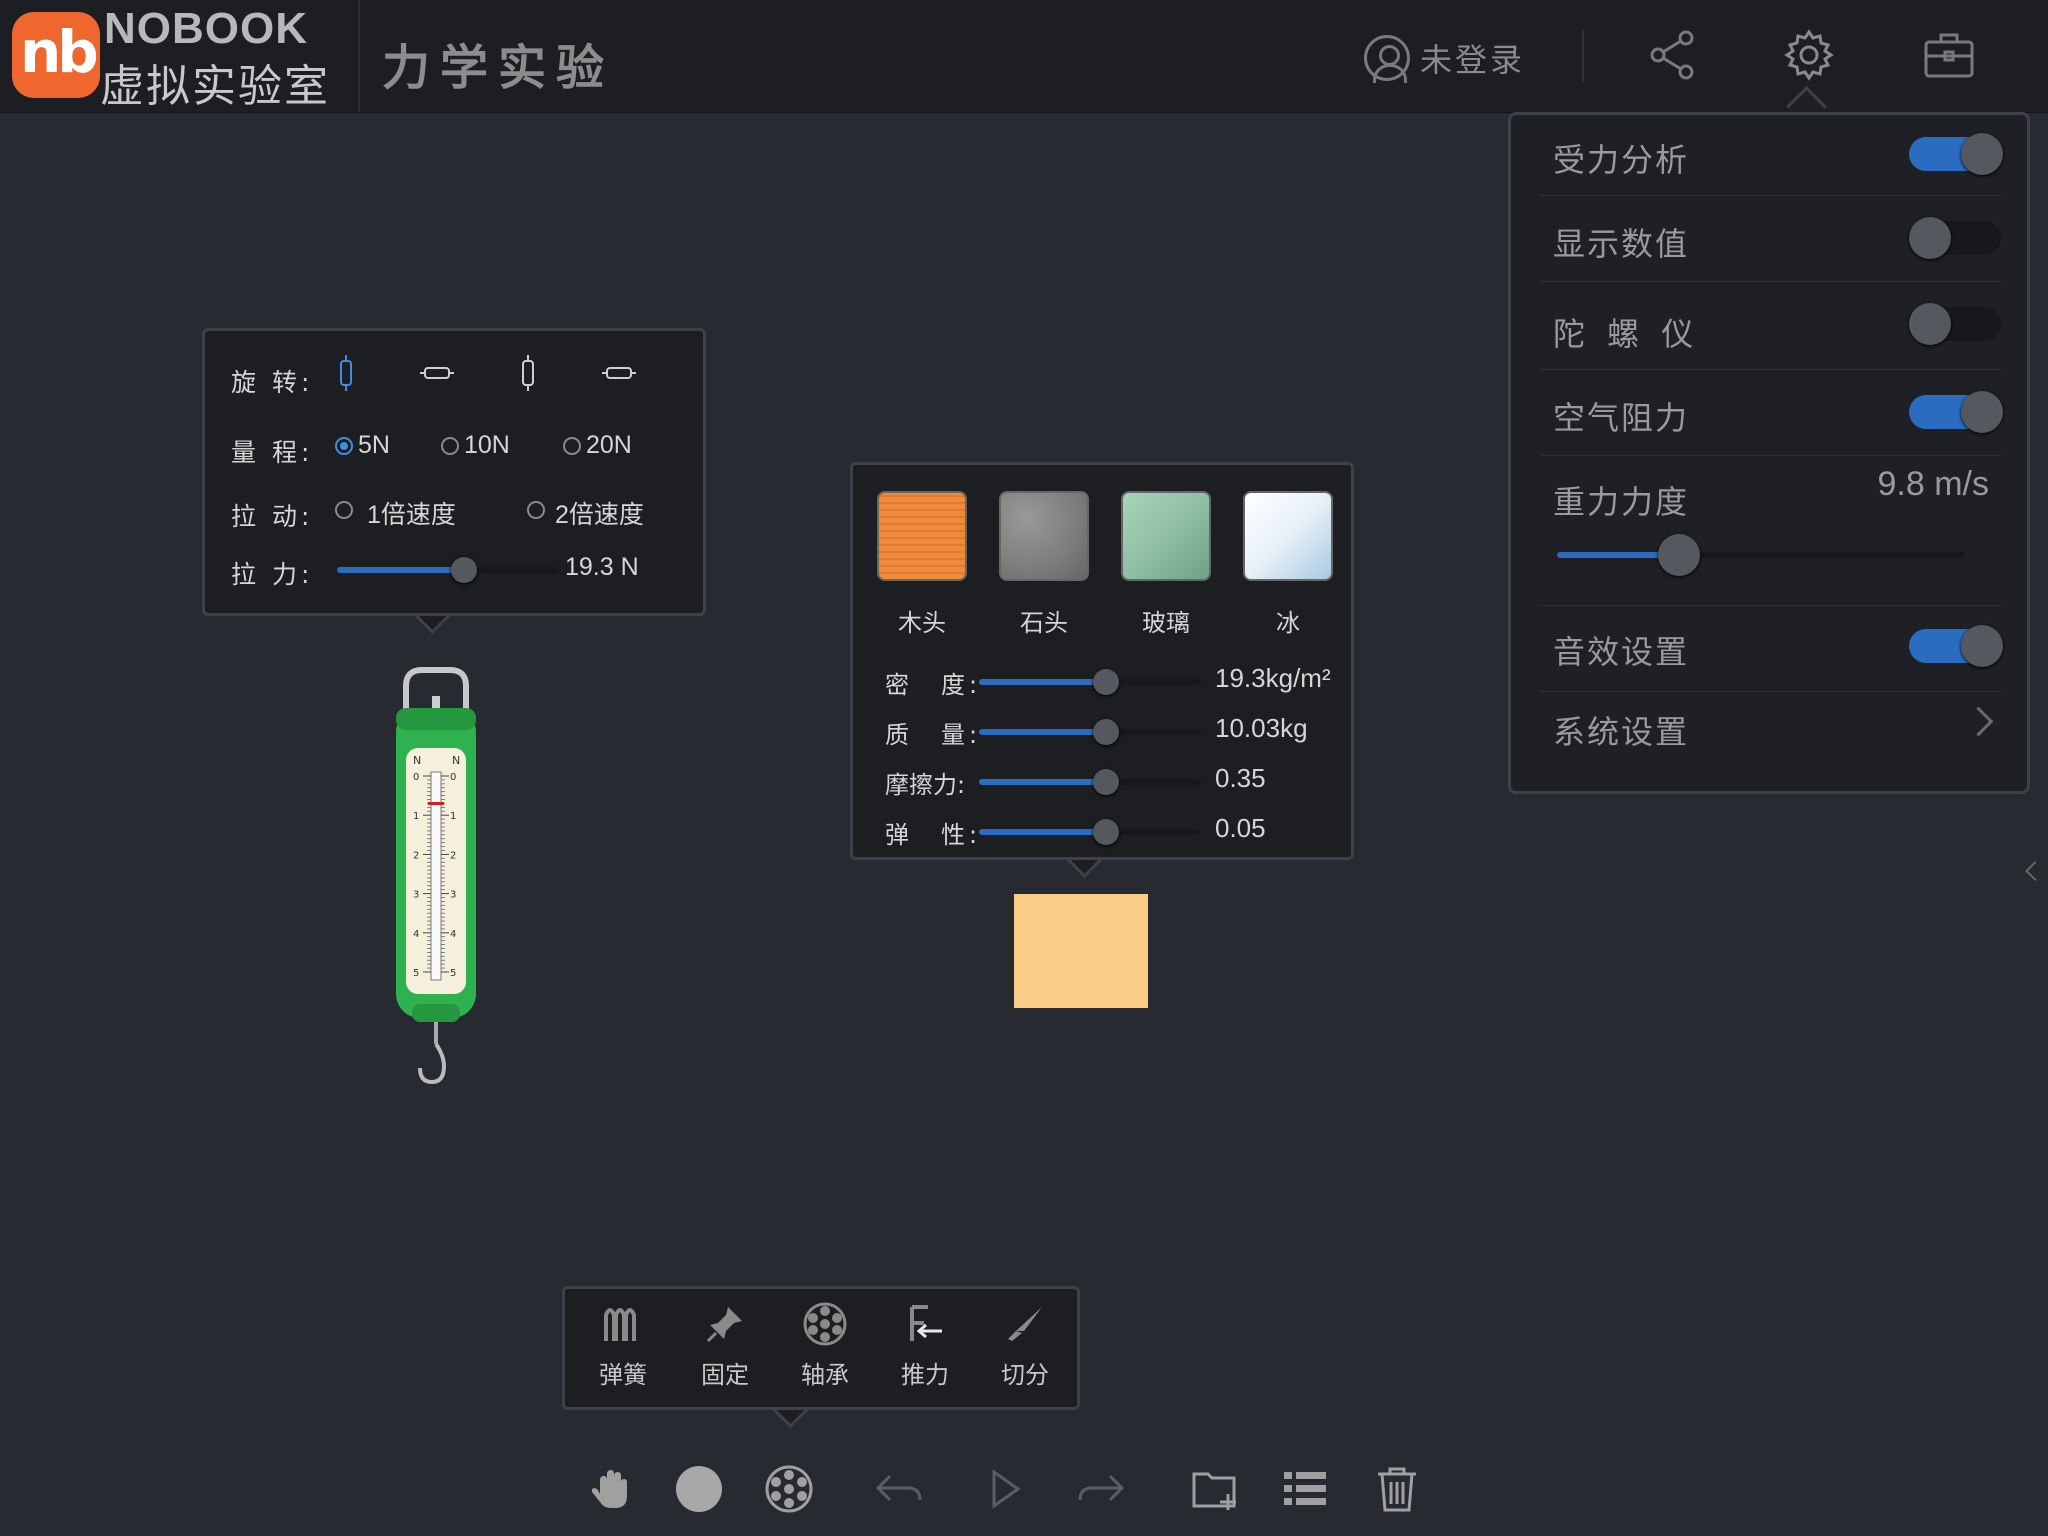 Image resolution: width=2048 pixels, height=1536 pixels. What do you see at coordinates (933, 835) in the screenshot?
I see `elasticity-label: 弹 性:` at bounding box center [933, 835].